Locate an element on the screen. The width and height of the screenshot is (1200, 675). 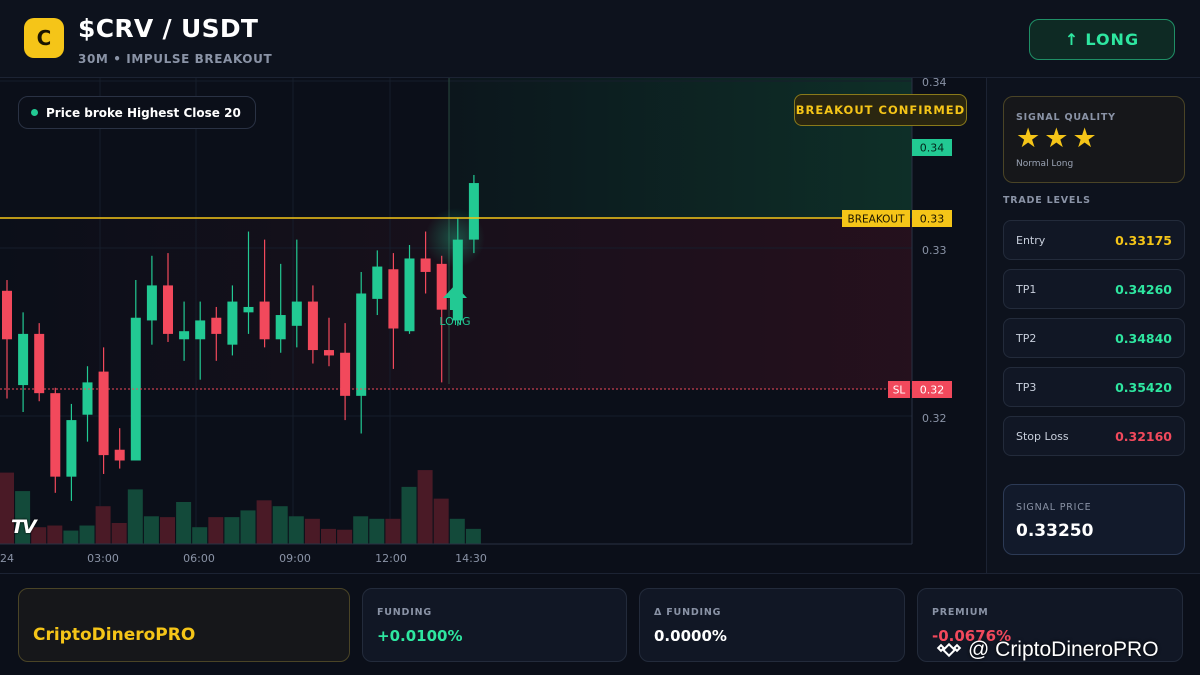
funding-card: FUNDING +0.0100% is located at coordinates (494, 625).